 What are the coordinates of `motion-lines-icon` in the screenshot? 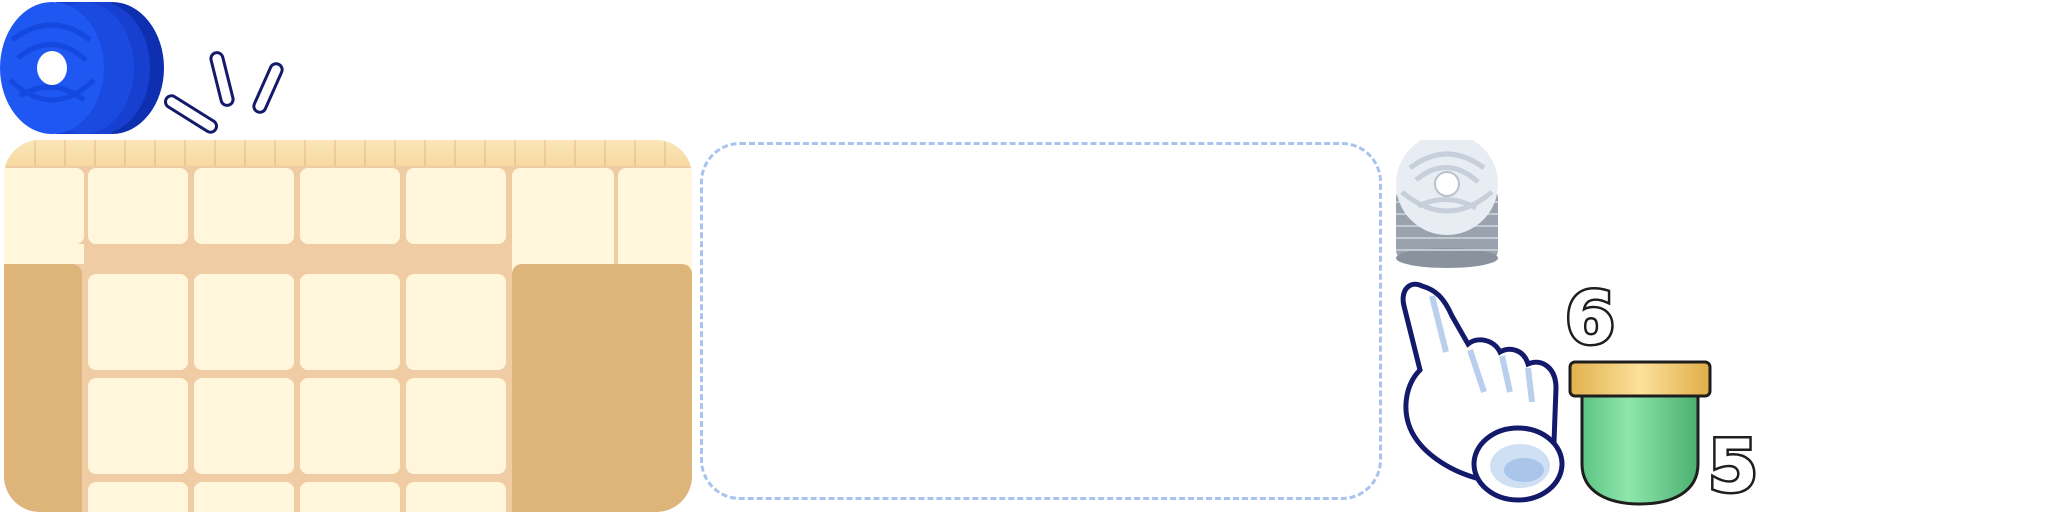 It's located at (223, 92).